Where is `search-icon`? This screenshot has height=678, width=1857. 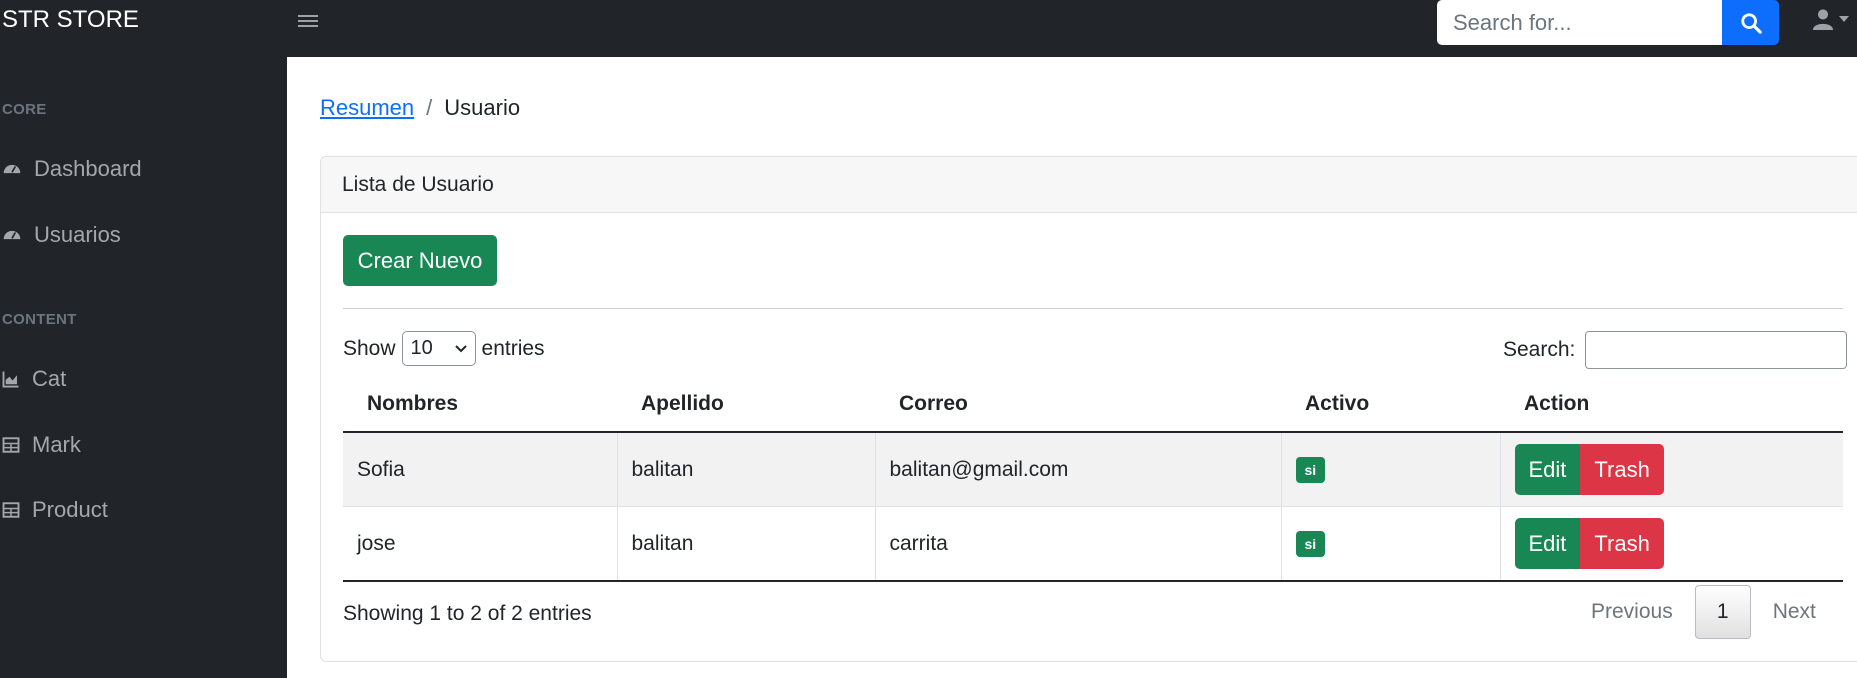 search-icon is located at coordinates (1751, 23).